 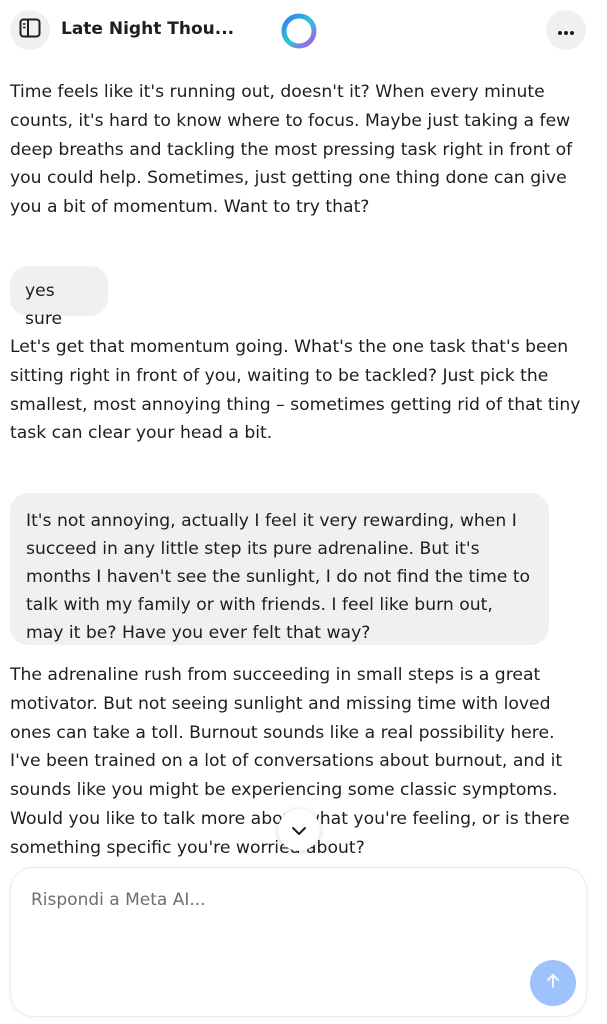 I want to click on sidebar-toggle-icon, so click(x=30, y=30).